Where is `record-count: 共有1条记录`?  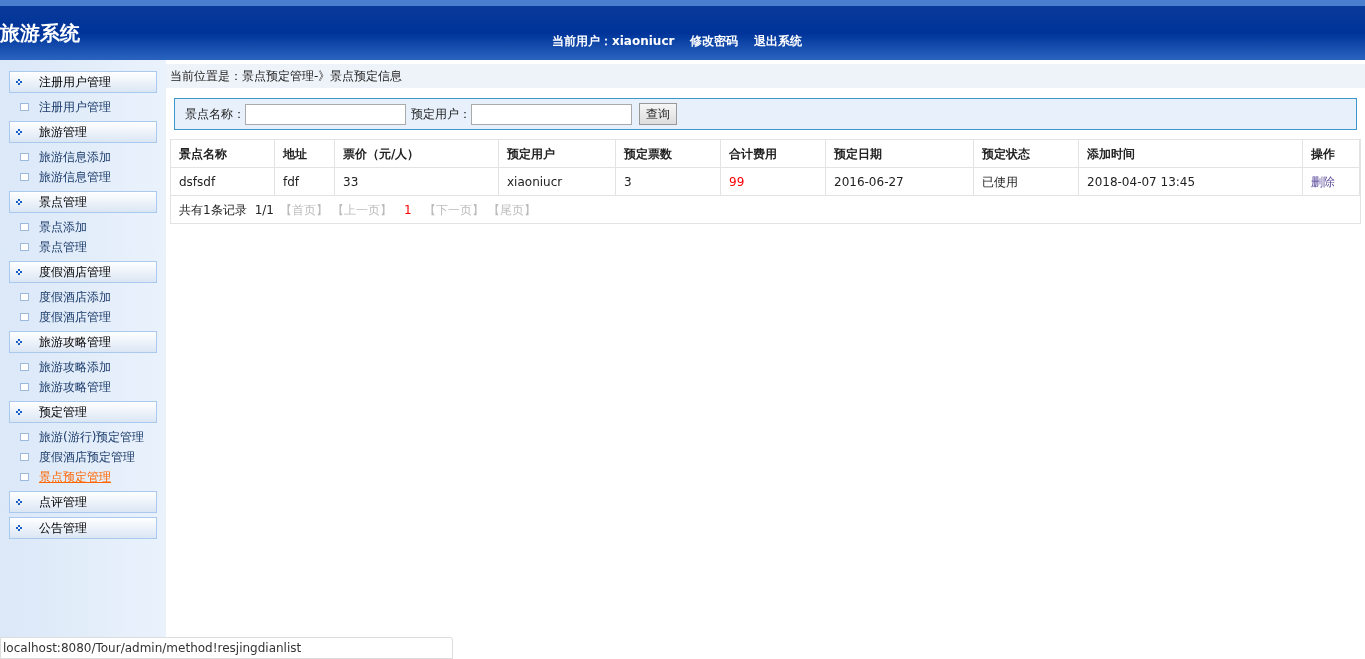
record-count: 共有1条记录 is located at coordinates (213, 210).